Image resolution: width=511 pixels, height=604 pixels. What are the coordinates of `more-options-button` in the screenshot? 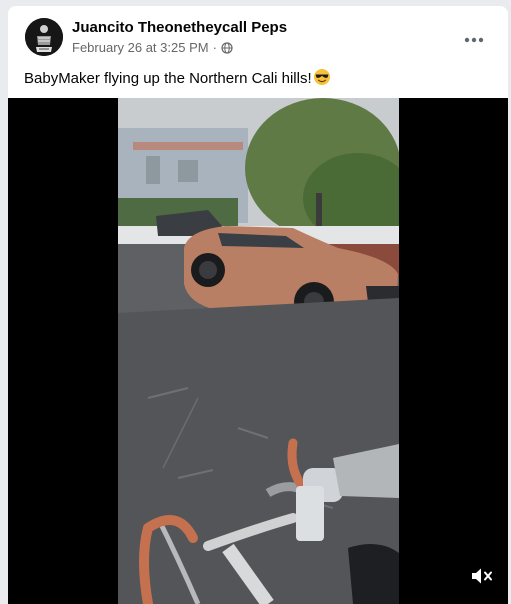 It's located at (474, 40).